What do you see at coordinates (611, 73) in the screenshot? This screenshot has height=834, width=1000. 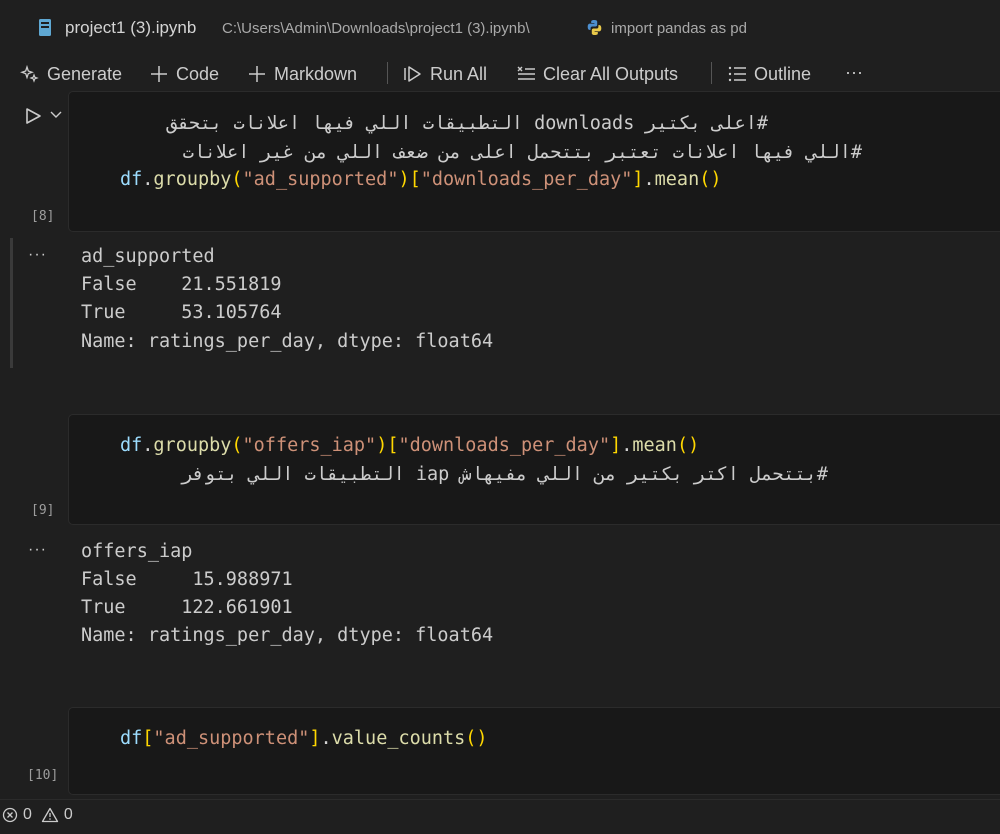 I see `clear-all-outputs-label: Clear All Outputs` at bounding box center [611, 73].